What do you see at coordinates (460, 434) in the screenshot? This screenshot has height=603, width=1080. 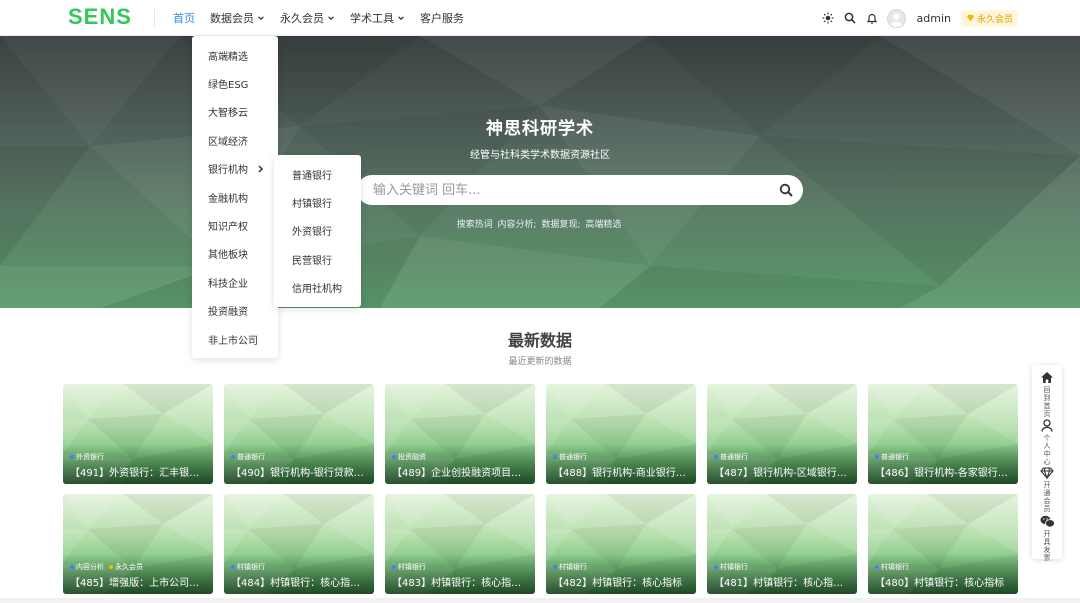 I see `data-card: 投资融资【489】企业创投融资项目大全数据` at bounding box center [460, 434].